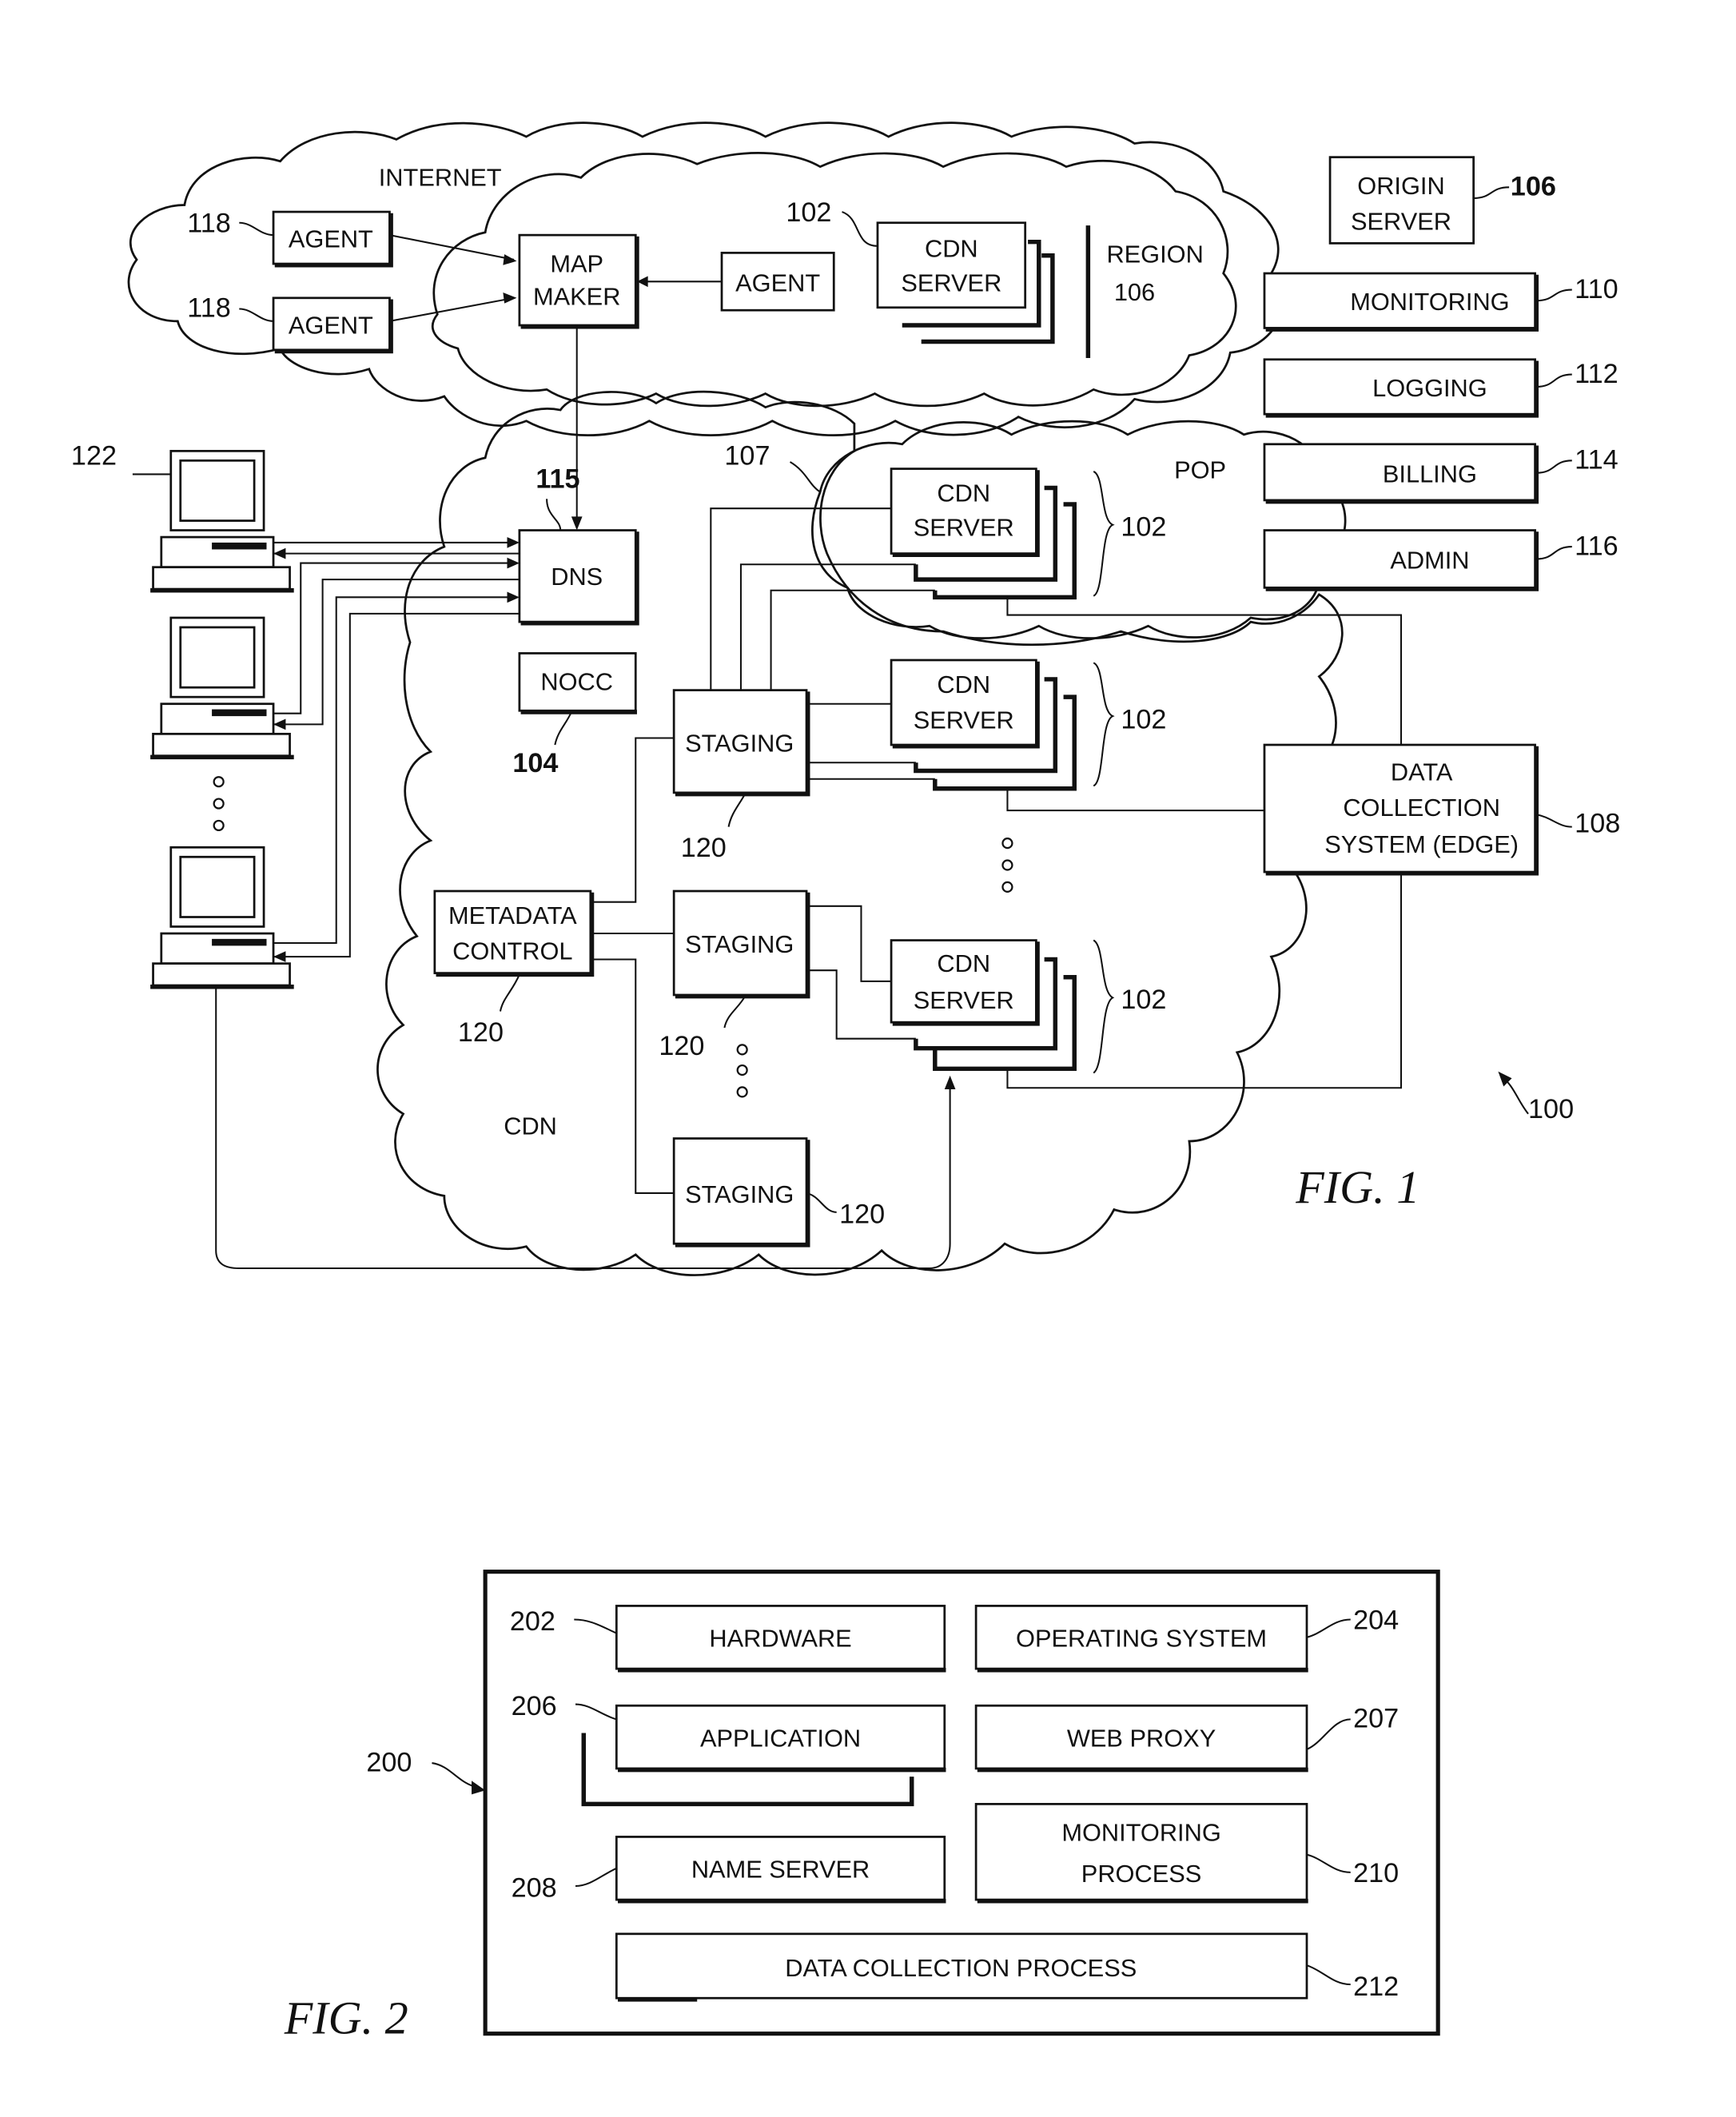  I want to click on origin-server-ref: 106, so click(1533, 187).